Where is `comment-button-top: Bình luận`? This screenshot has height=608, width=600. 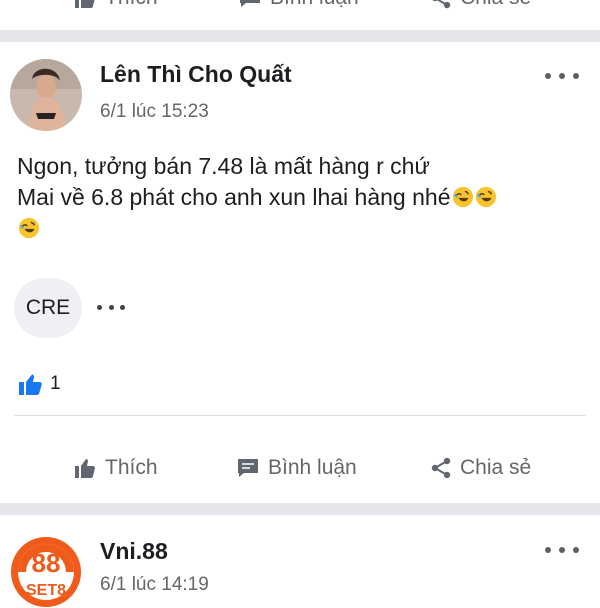 comment-button-top: Bình luận is located at coordinates (298, 5).